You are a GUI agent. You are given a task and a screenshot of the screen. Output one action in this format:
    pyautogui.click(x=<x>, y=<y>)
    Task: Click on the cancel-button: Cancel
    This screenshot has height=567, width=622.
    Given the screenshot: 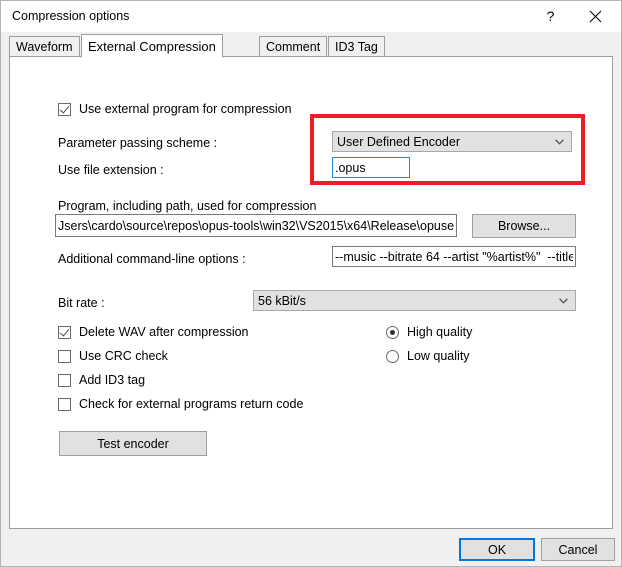 What is the action you would take?
    pyautogui.click(x=578, y=549)
    